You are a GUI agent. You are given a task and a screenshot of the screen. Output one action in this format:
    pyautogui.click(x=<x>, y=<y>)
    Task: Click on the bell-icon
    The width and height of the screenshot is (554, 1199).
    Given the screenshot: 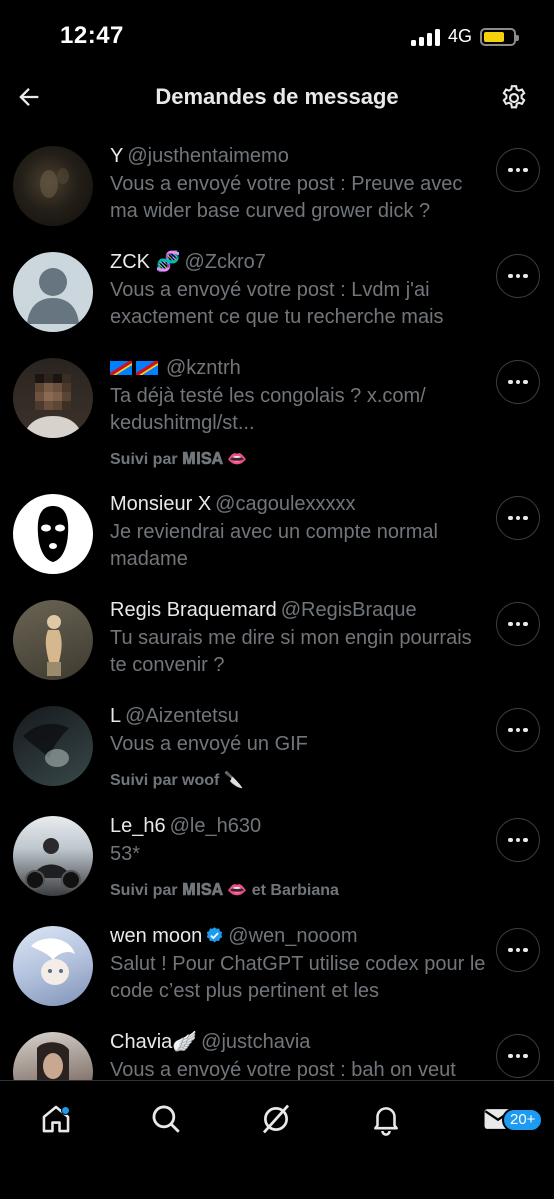 What is the action you would take?
    pyautogui.click(x=386, y=1121)
    